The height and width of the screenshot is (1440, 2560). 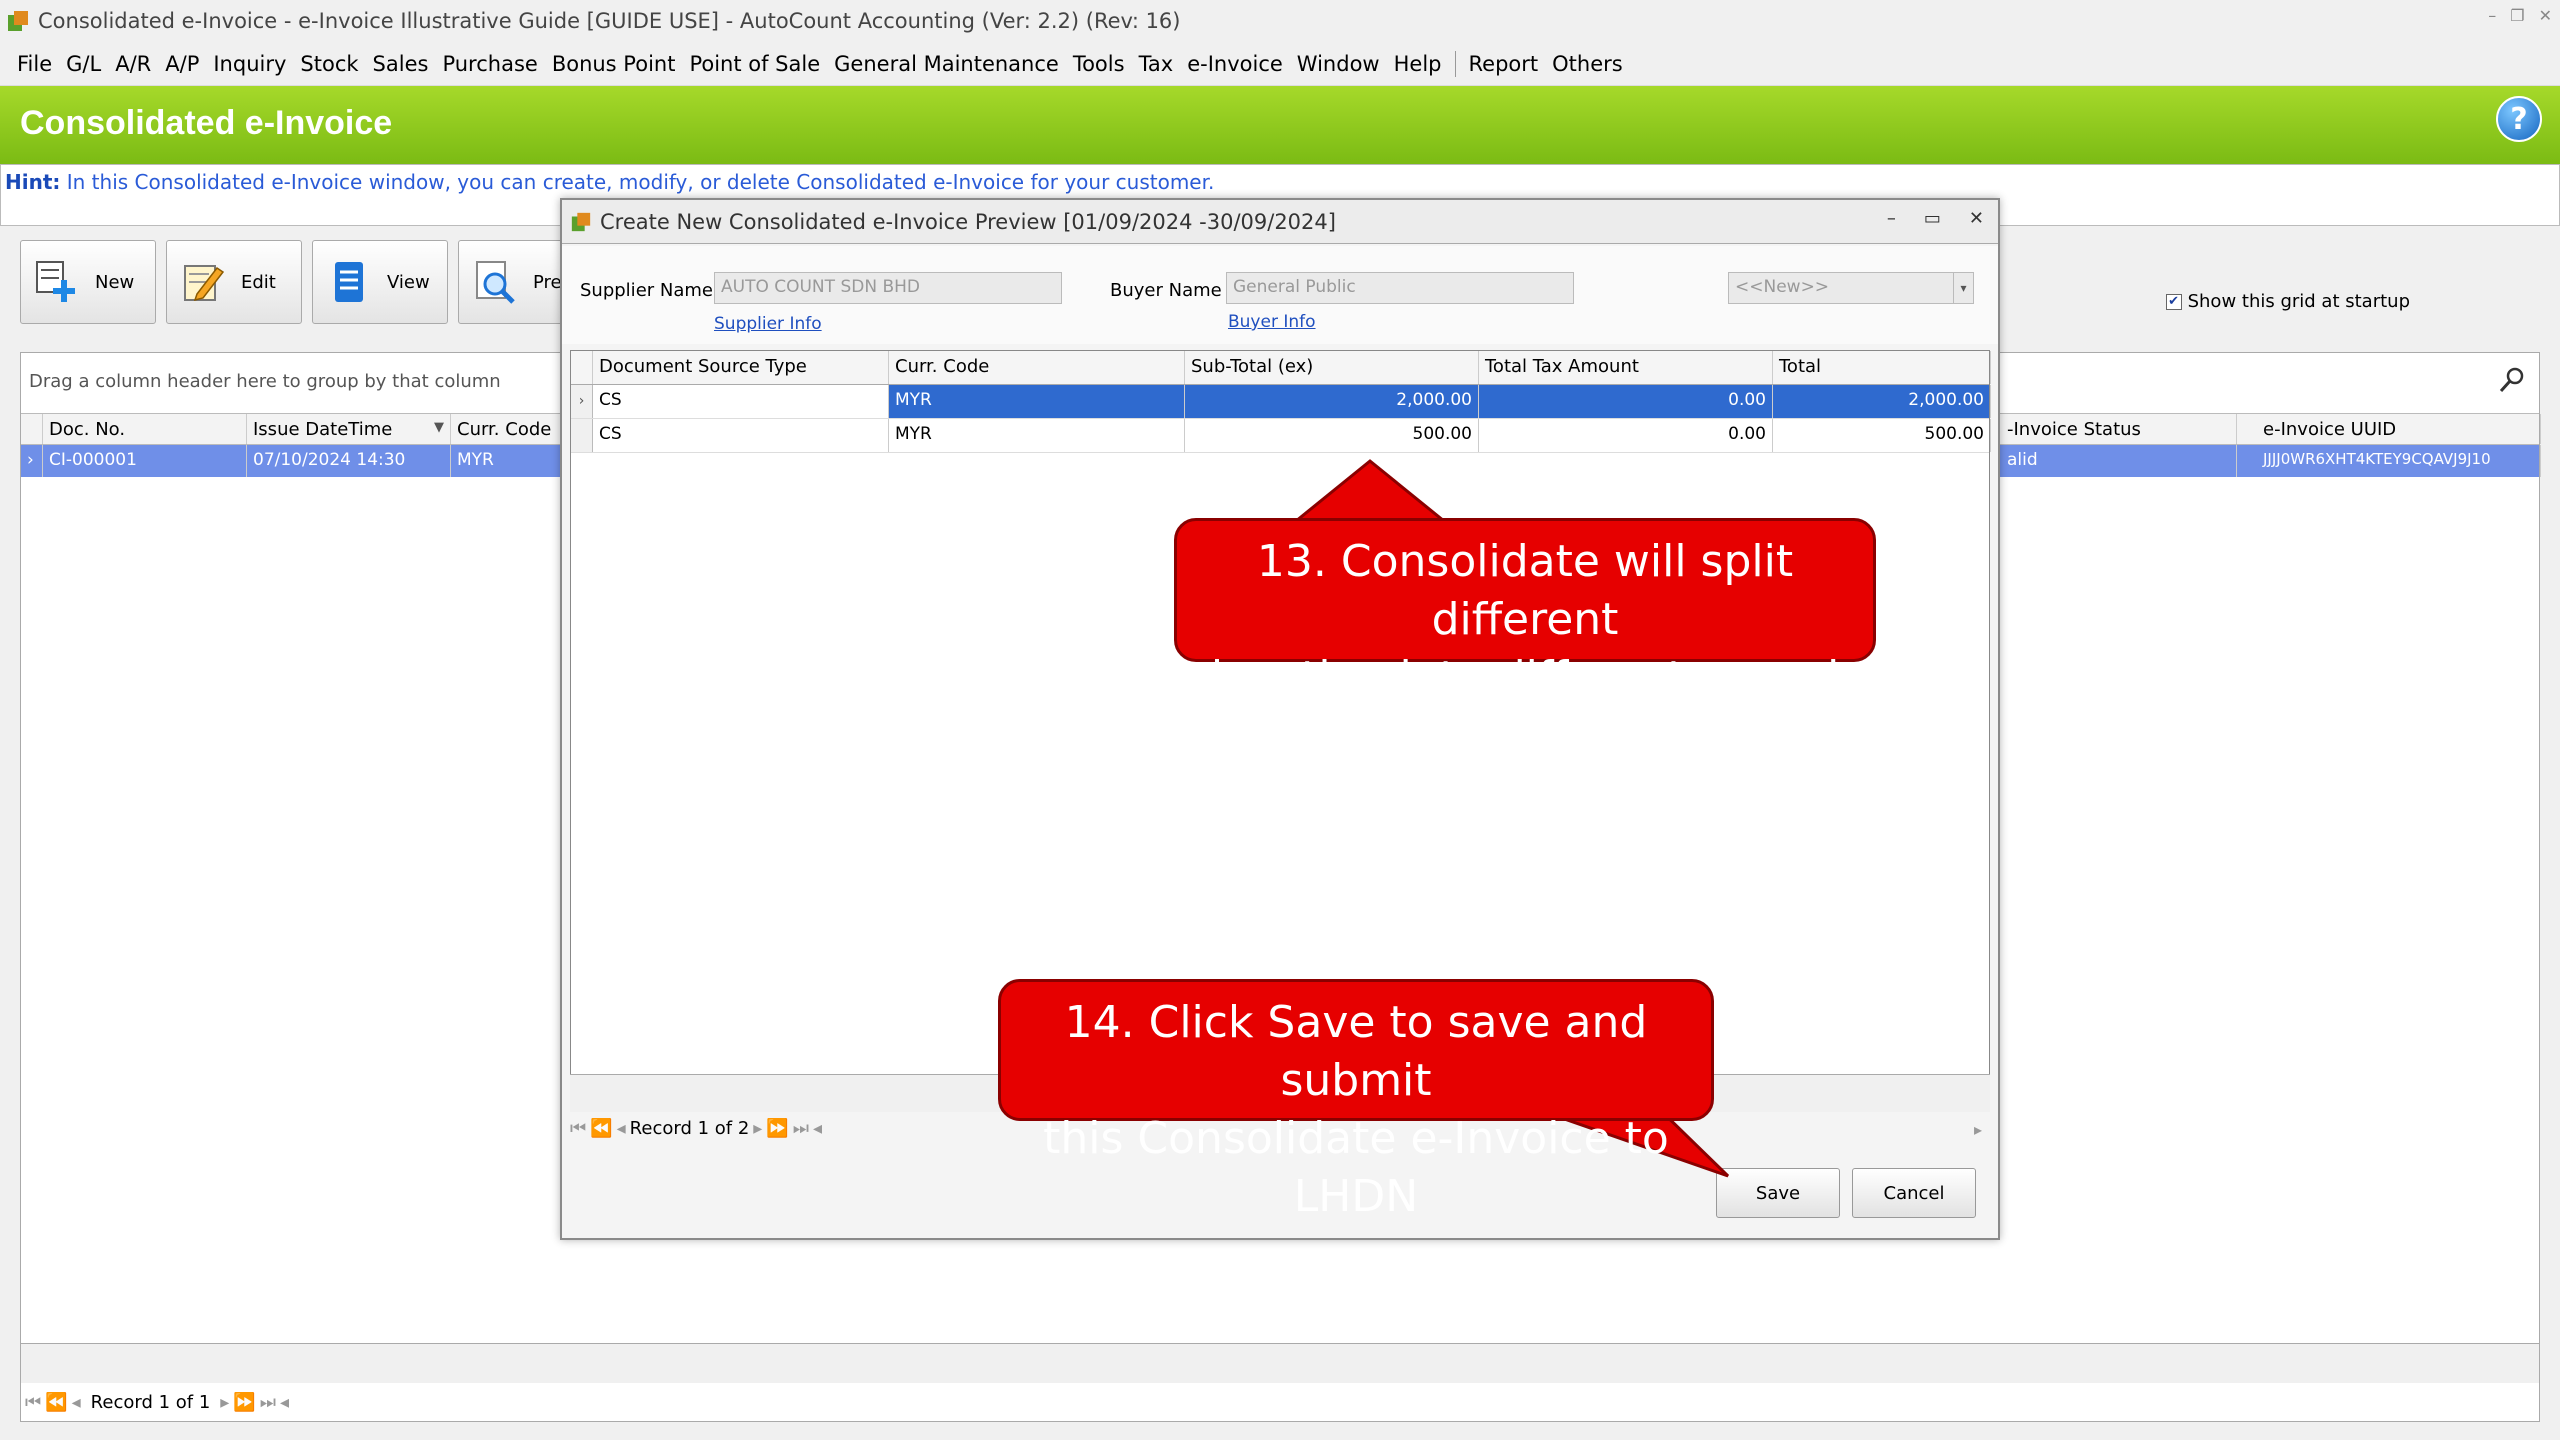 I want to click on dialog-record-counter: Record 1 of 2, so click(x=689, y=1128).